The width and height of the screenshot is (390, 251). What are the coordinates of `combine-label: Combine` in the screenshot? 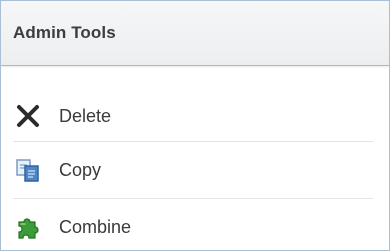 It's located at (95, 226).